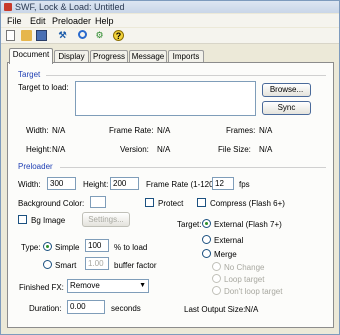 The image size is (340, 335). Describe the element at coordinates (182, 184) in the screenshot. I see `frame-rate-label: Frame Rate (1-120):` at that location.